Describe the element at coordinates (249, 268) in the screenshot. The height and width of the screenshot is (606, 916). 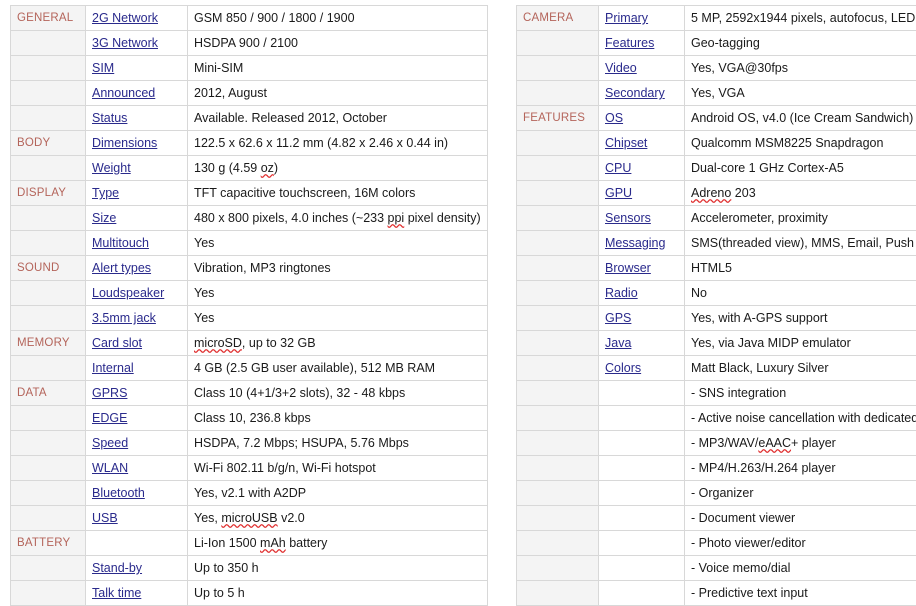
I see `table-row: SOUNDAlert typesVibration, MP3 ringtones` at that location.